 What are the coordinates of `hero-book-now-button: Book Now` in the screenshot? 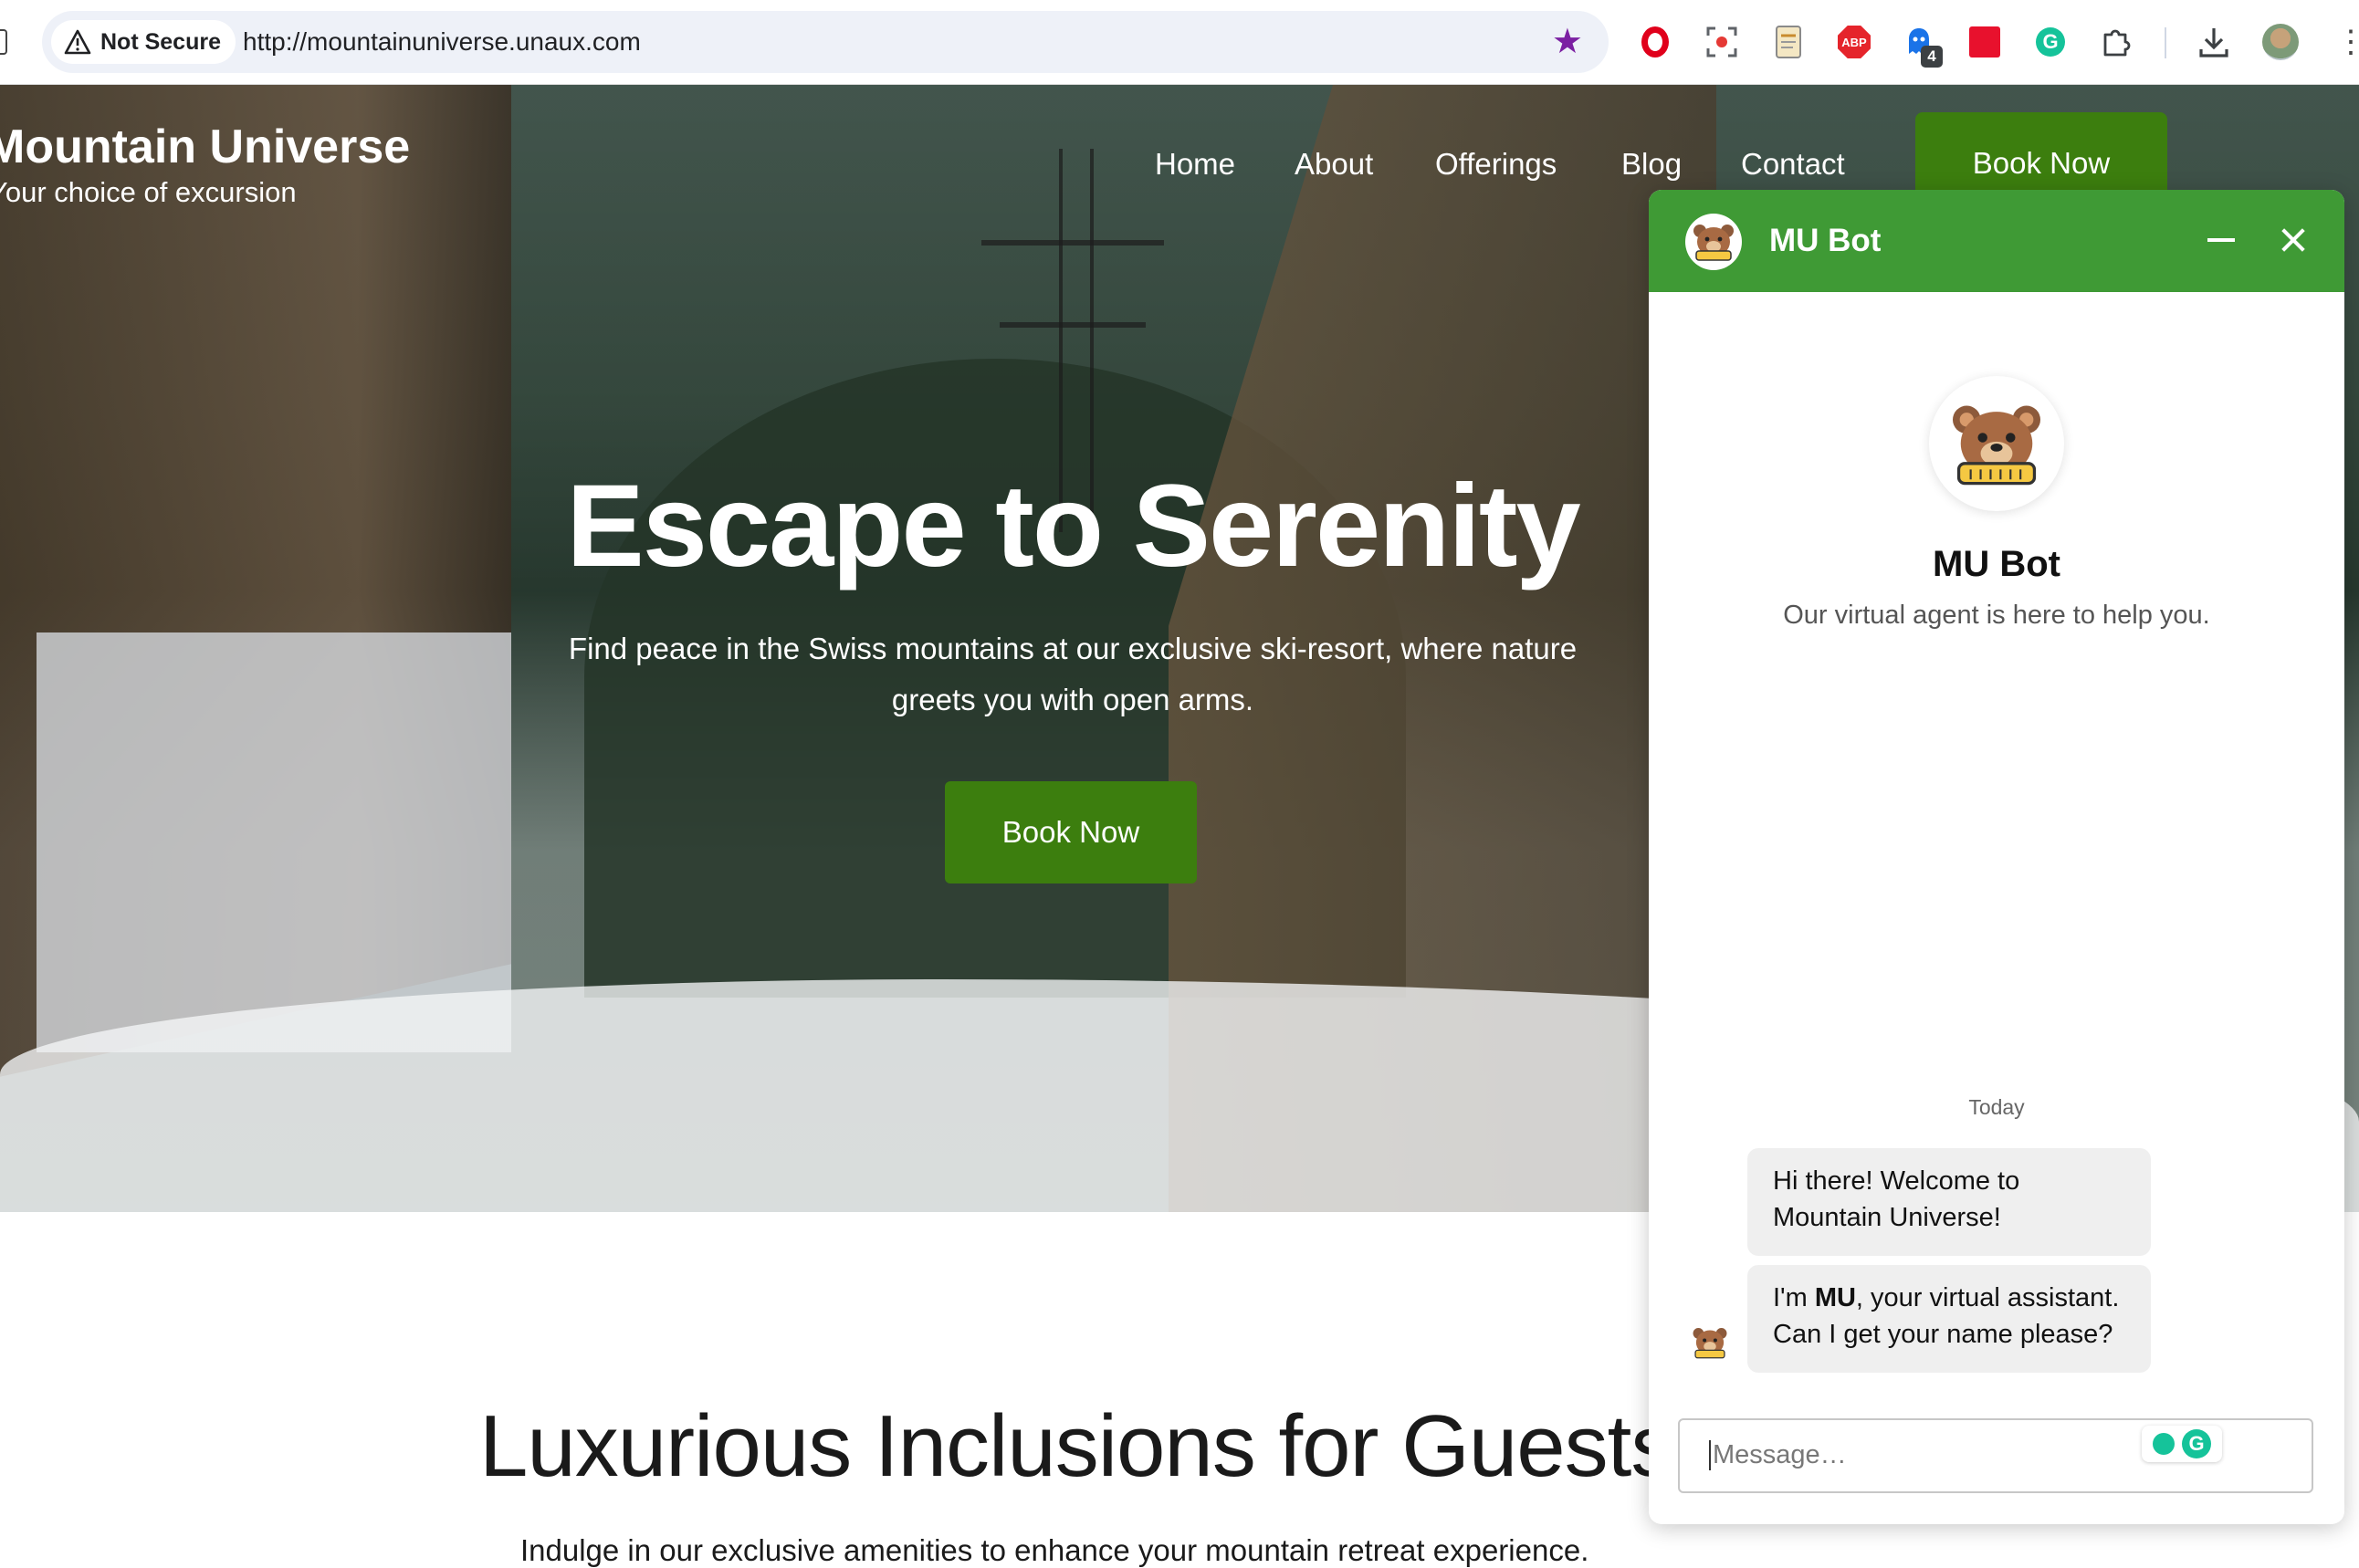 It's located at (1071, 832).